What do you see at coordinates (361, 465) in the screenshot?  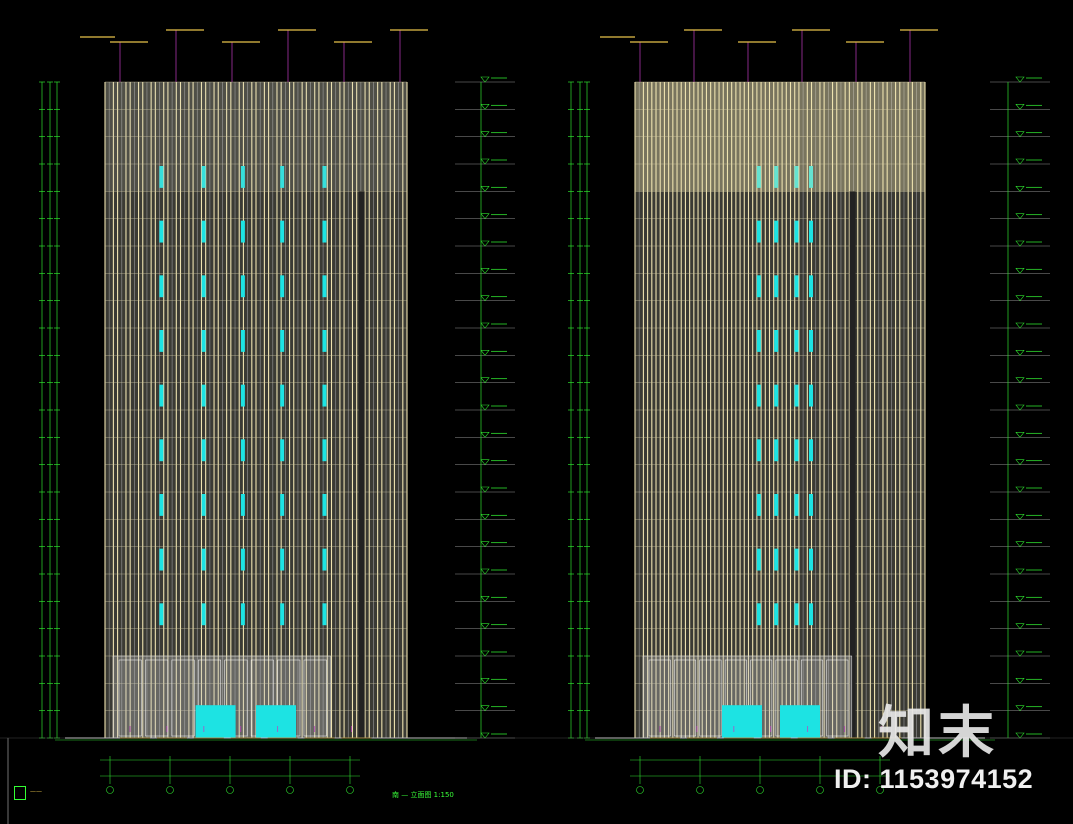 I see `core-band` at bounding box center [361, 465].